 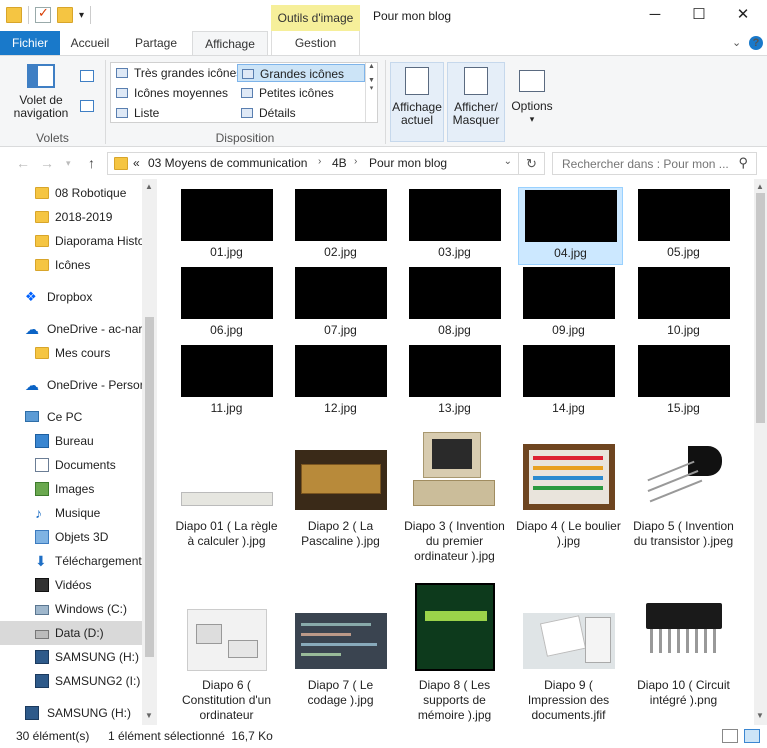 What do you see at coordinates (340, 302) in the screenshot?
I see `file-tile: 07.jpg` at bounding box center [340, 302].